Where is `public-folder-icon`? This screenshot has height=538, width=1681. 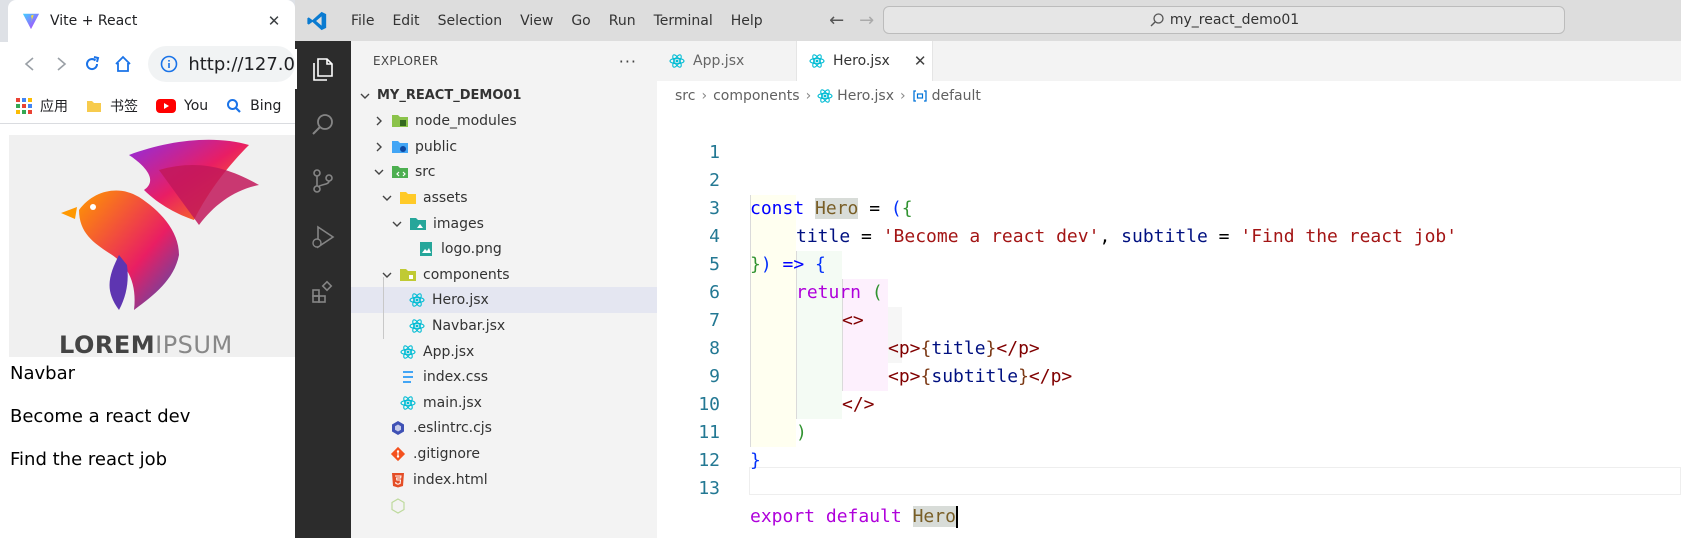
public-folder-icon is located at coordinates (400, 147).